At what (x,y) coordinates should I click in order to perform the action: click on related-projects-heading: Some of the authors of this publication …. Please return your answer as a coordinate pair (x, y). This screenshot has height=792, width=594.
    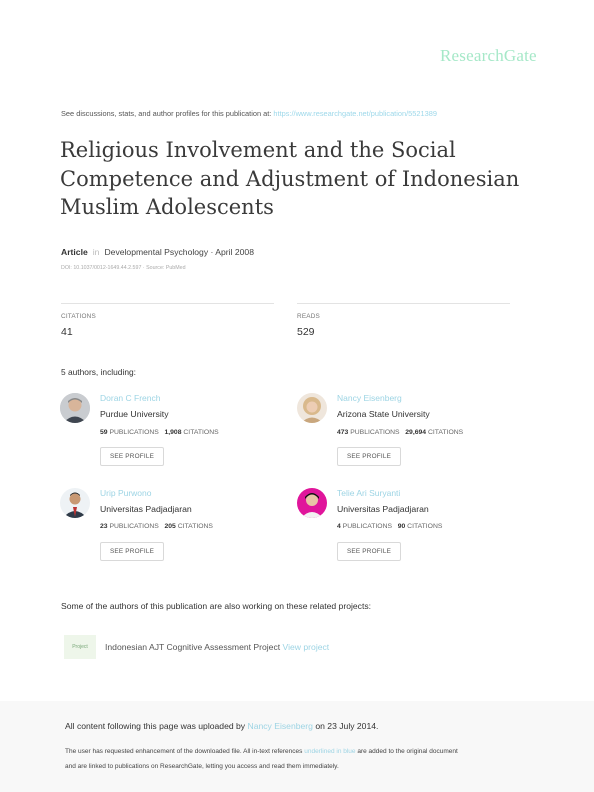
    Looking at the image, I should click on (216, 606).